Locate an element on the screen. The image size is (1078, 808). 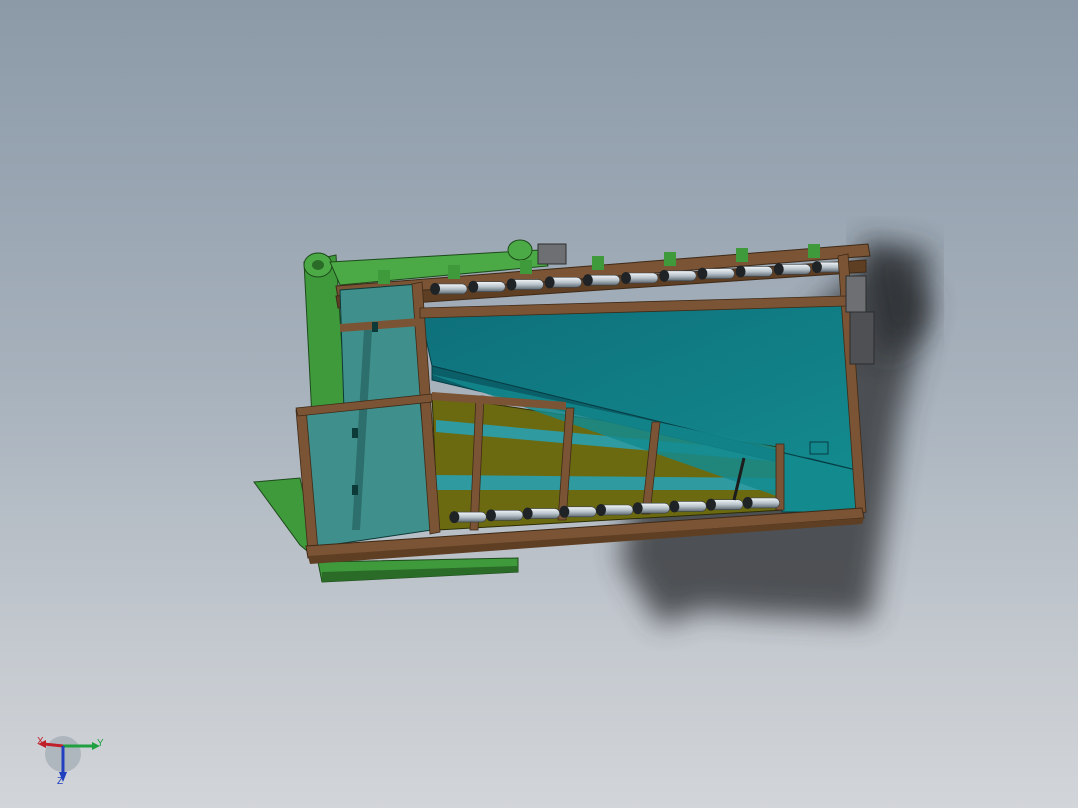
axis-y-label: Y is located at coordinates (100, 743).